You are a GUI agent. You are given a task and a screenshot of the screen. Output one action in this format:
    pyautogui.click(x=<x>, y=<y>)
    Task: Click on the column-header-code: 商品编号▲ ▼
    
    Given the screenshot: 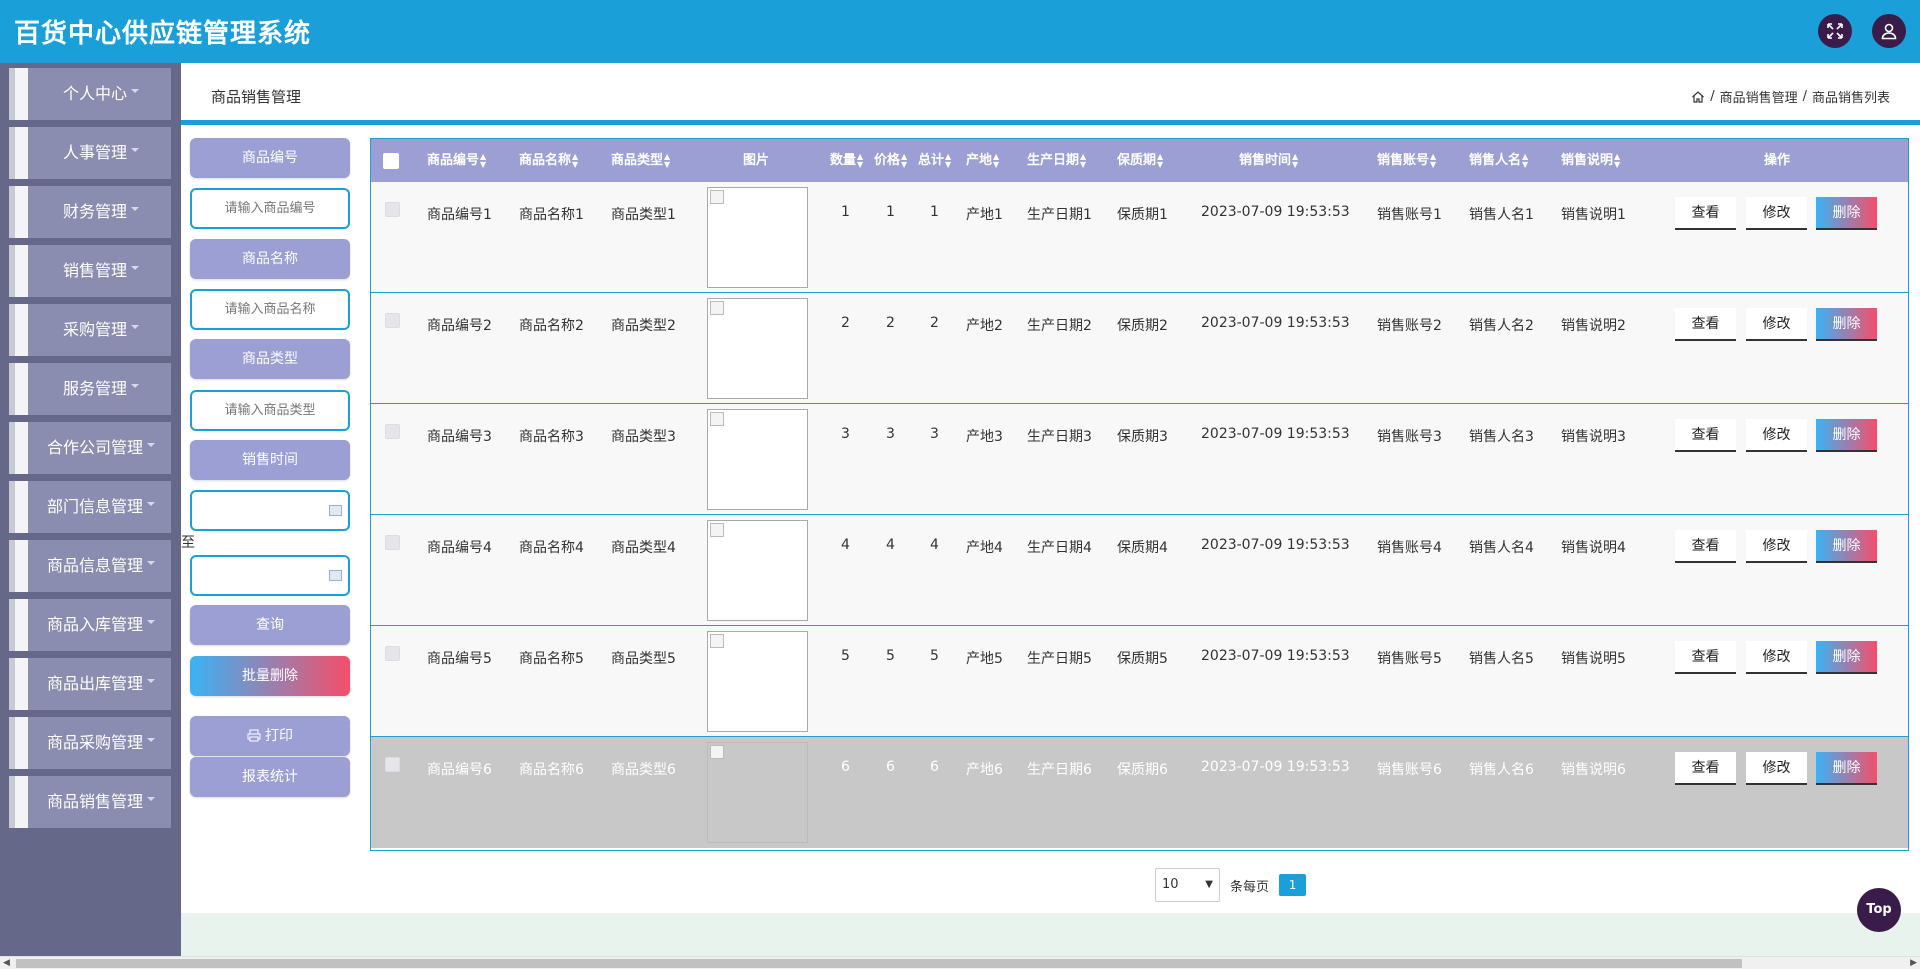 What is the action you would take?
    pyautogui.click(x=456, y=160)
    